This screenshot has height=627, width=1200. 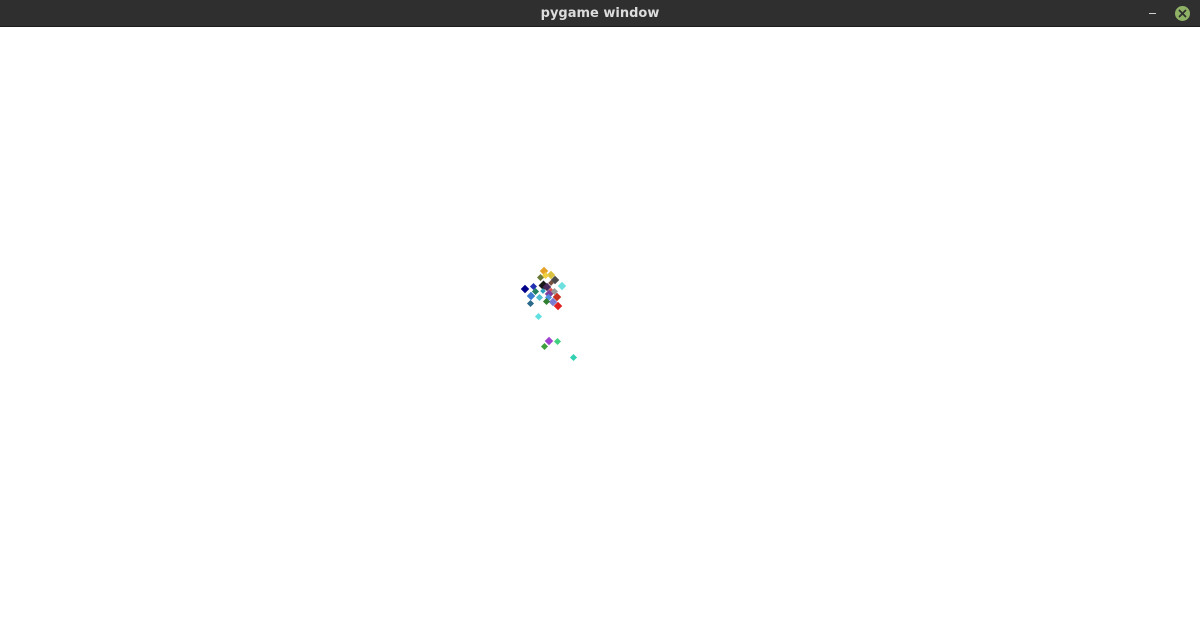 I want to click on close-icon, so click(x=1182, y=13).